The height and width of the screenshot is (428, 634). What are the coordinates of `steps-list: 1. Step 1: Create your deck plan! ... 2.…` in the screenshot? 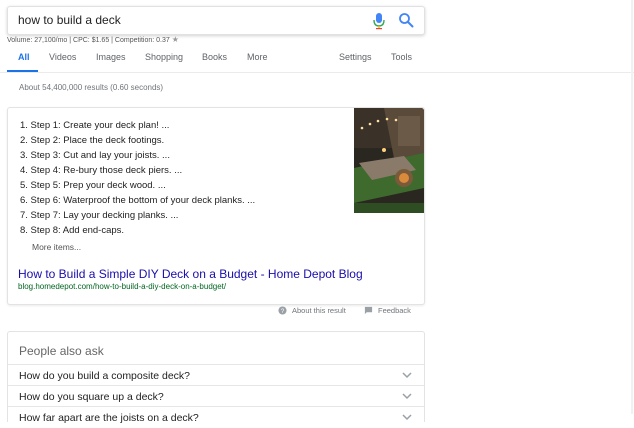 It's located at (137, 178).